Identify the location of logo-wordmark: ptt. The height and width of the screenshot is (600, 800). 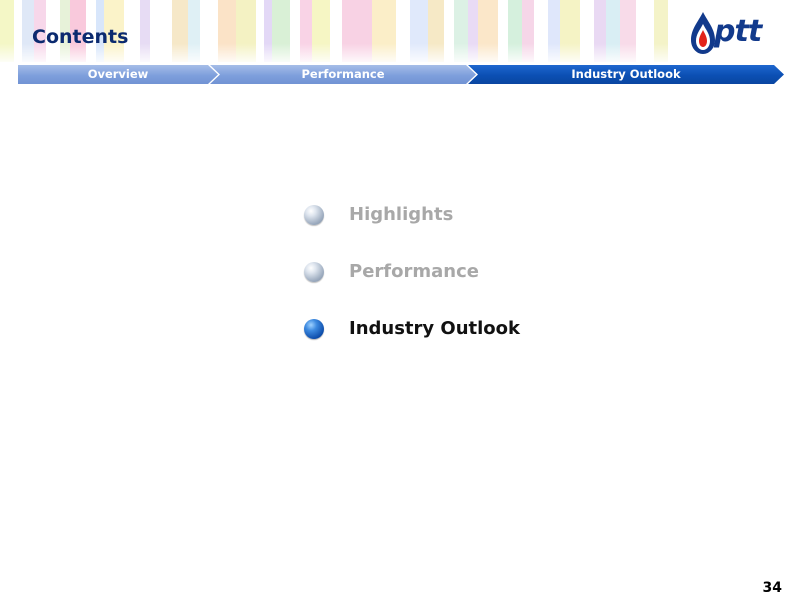
(738, 31).